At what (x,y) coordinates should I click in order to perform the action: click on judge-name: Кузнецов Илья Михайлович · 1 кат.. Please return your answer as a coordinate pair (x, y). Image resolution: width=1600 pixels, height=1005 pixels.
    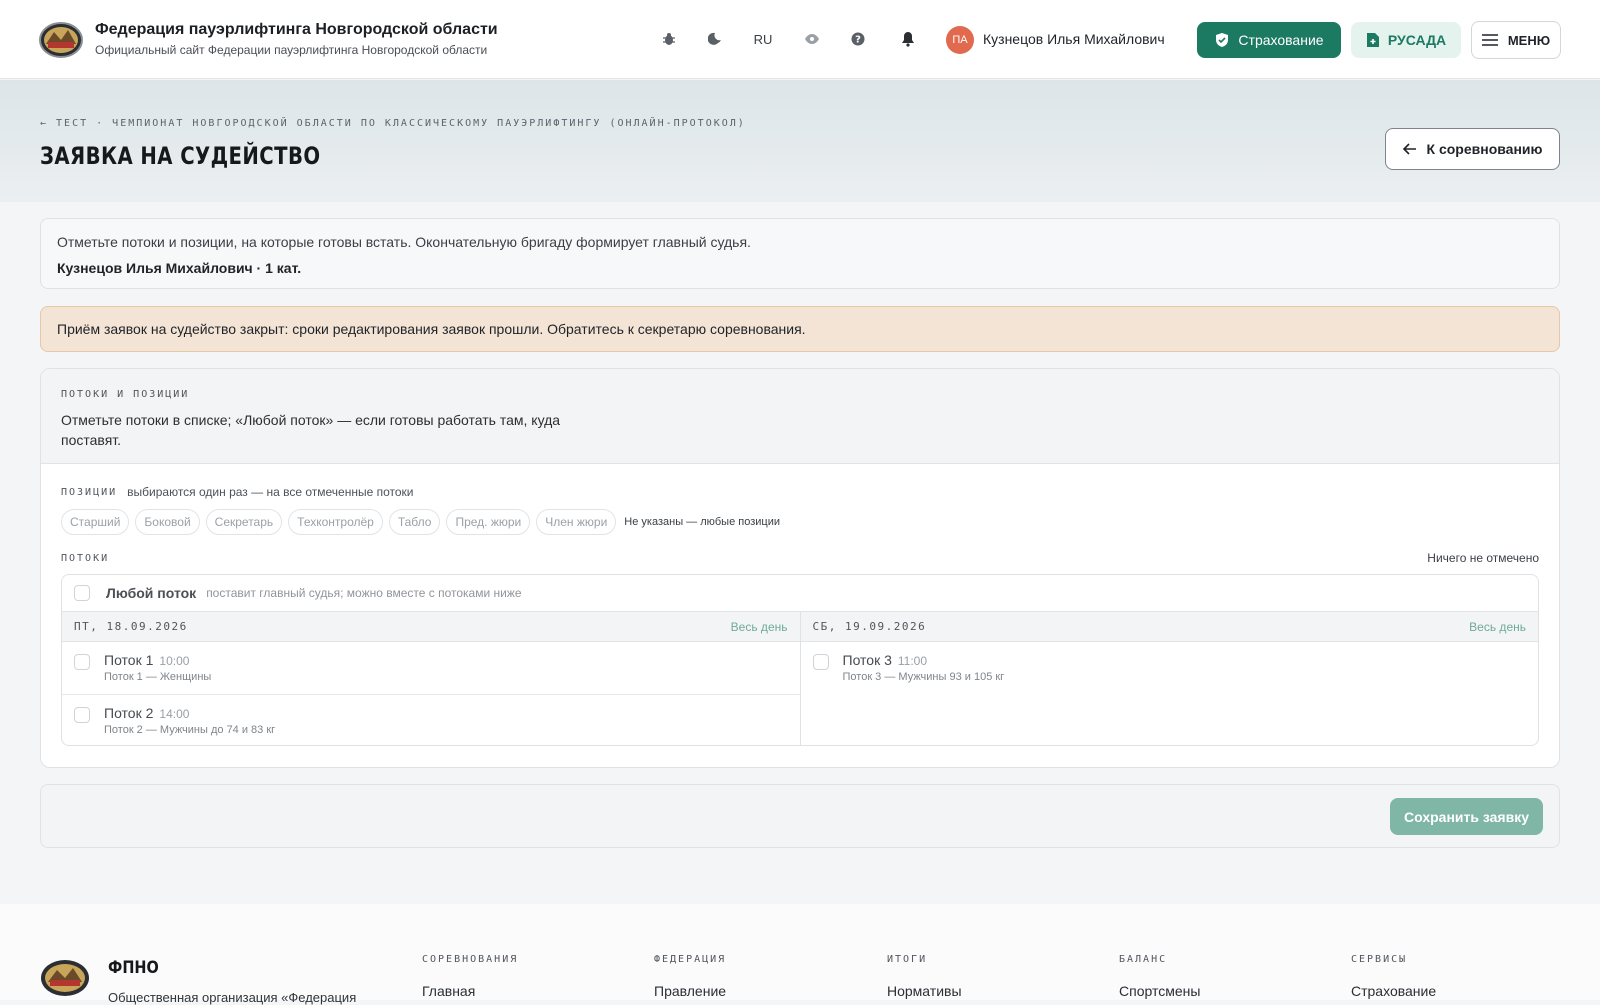
    Looking at the image, I should click on (179, 268).